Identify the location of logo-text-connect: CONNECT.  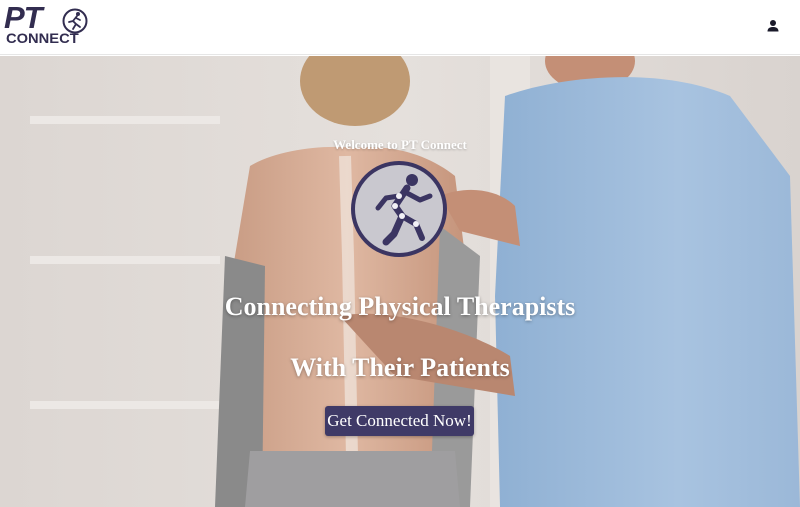
(42, 38).